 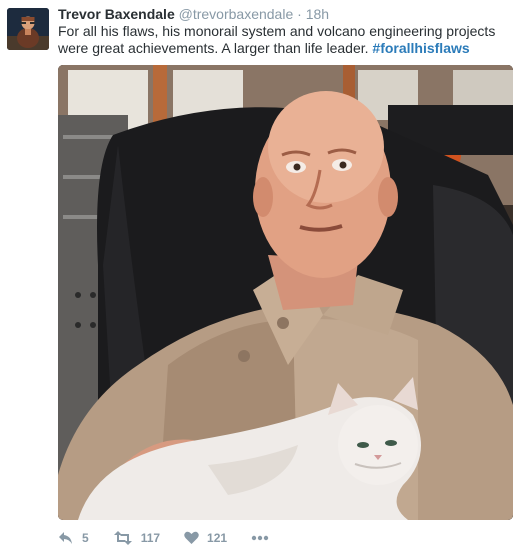 I want to click on like-button: 121, so click(x=205, y=538).